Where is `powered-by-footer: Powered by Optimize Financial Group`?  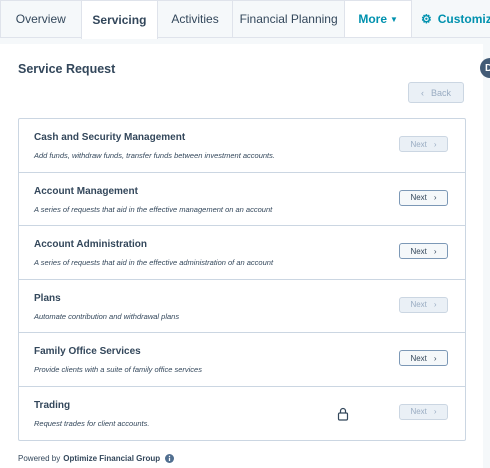 powered-by-footer: Powered by Optimize Financial Group is located at coordinates (96, 458).